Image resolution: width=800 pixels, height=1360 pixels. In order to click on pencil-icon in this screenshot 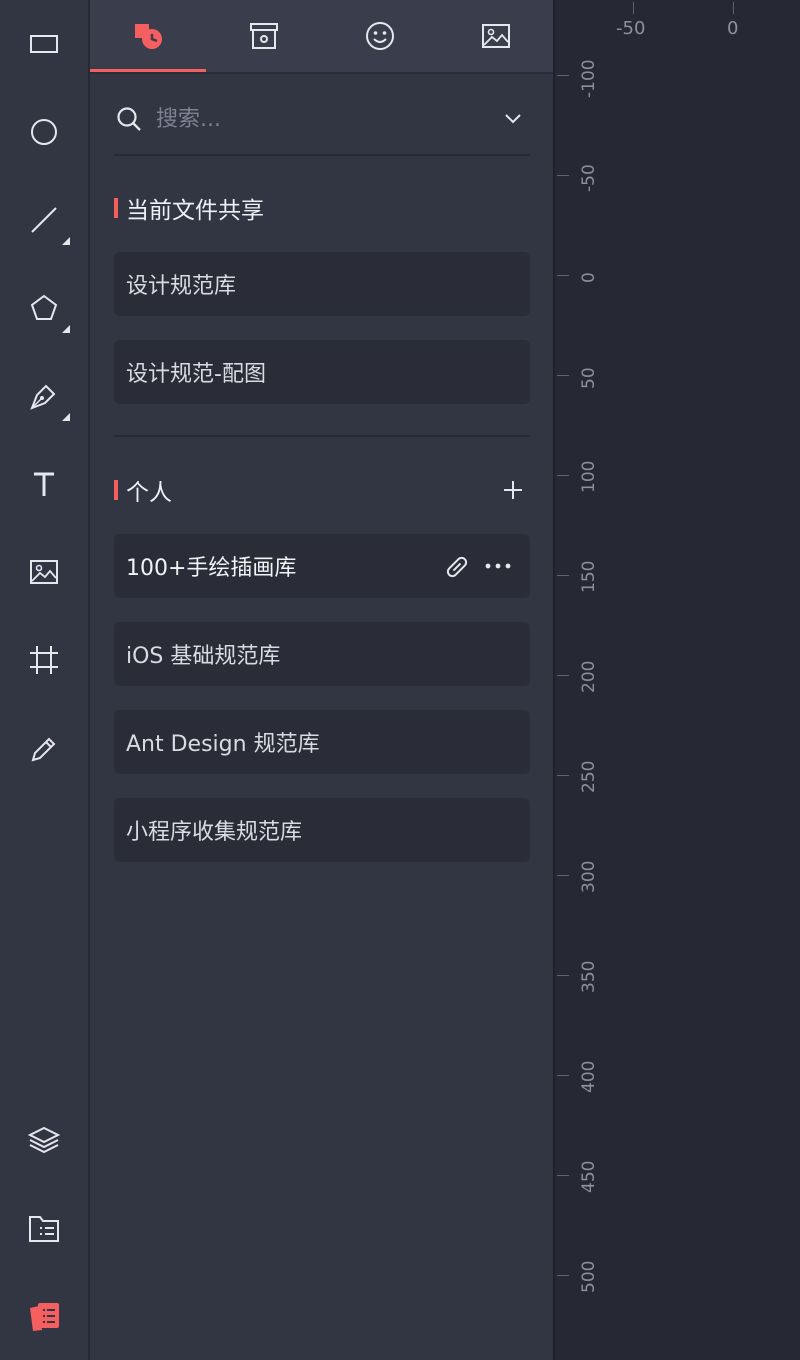, I will do `click(43, 749)`.